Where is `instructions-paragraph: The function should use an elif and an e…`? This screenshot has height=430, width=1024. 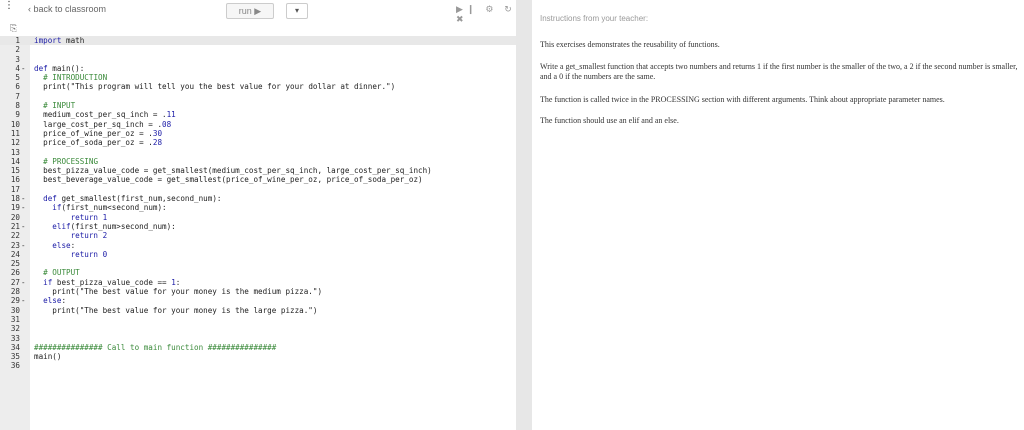
instructions-paragraph: The function should use an elif and an e… is located at coordinates (609, 120).